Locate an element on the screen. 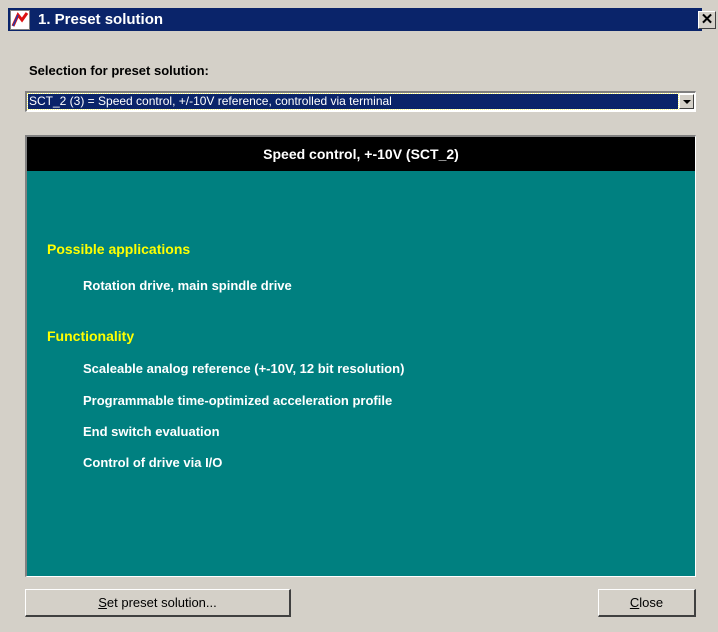  set-preset-accelerator: S is located at coordinates (102, 602).